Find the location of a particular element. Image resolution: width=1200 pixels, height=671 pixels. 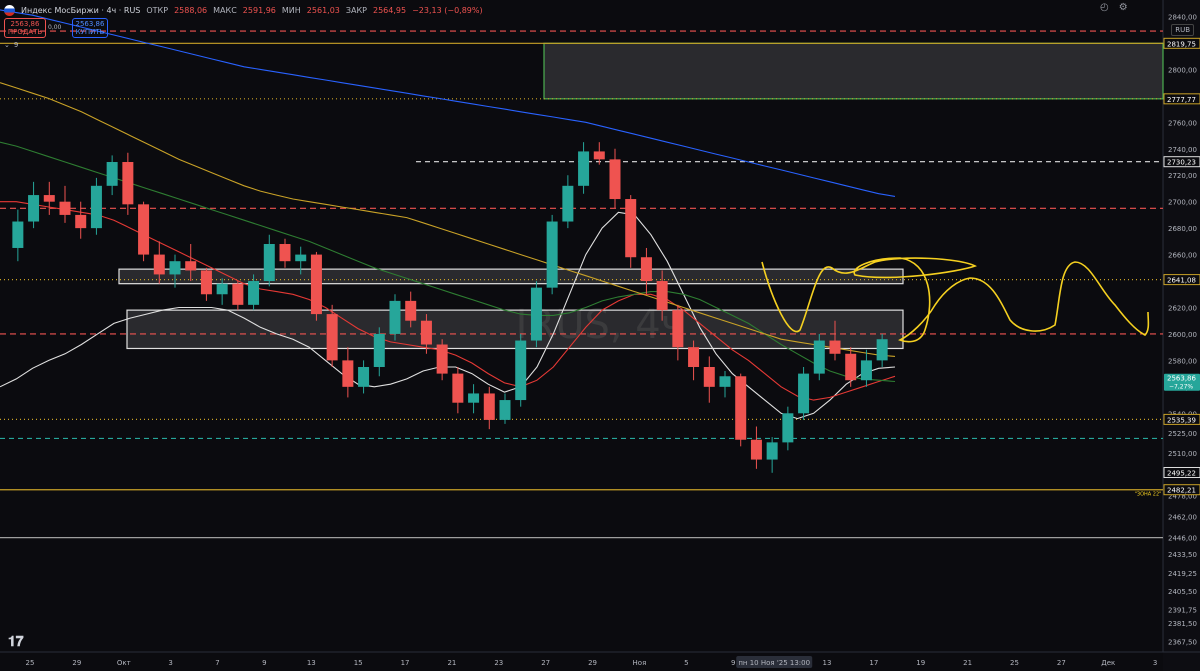

open-value: 2588,06 is located at coordinates (191, 10).